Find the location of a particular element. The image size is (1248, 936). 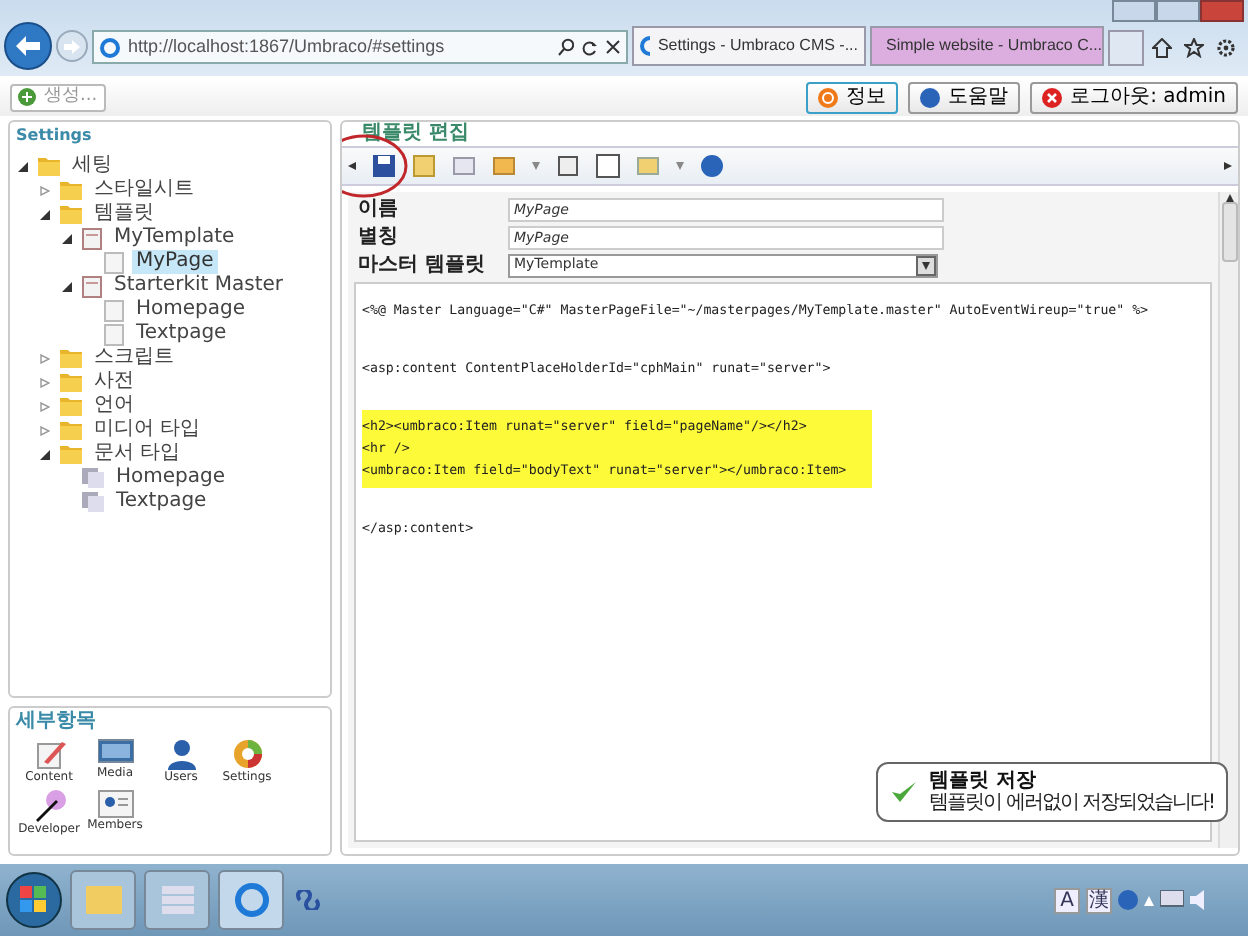

pencil-paper-icon is located at coordinates (49, 754).